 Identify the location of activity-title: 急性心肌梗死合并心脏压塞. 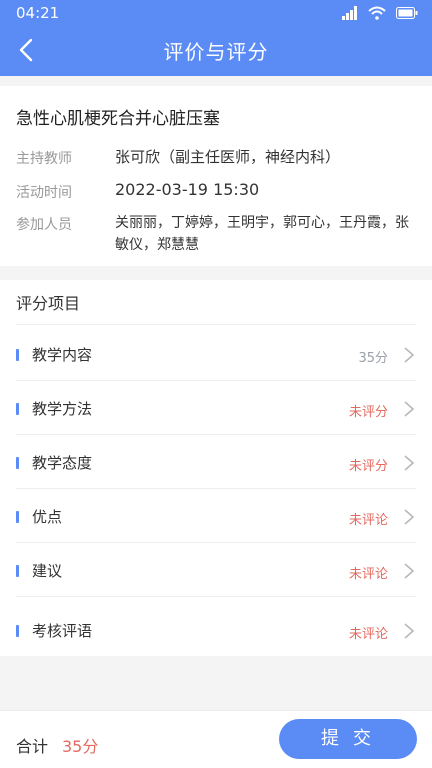
(118, 119).